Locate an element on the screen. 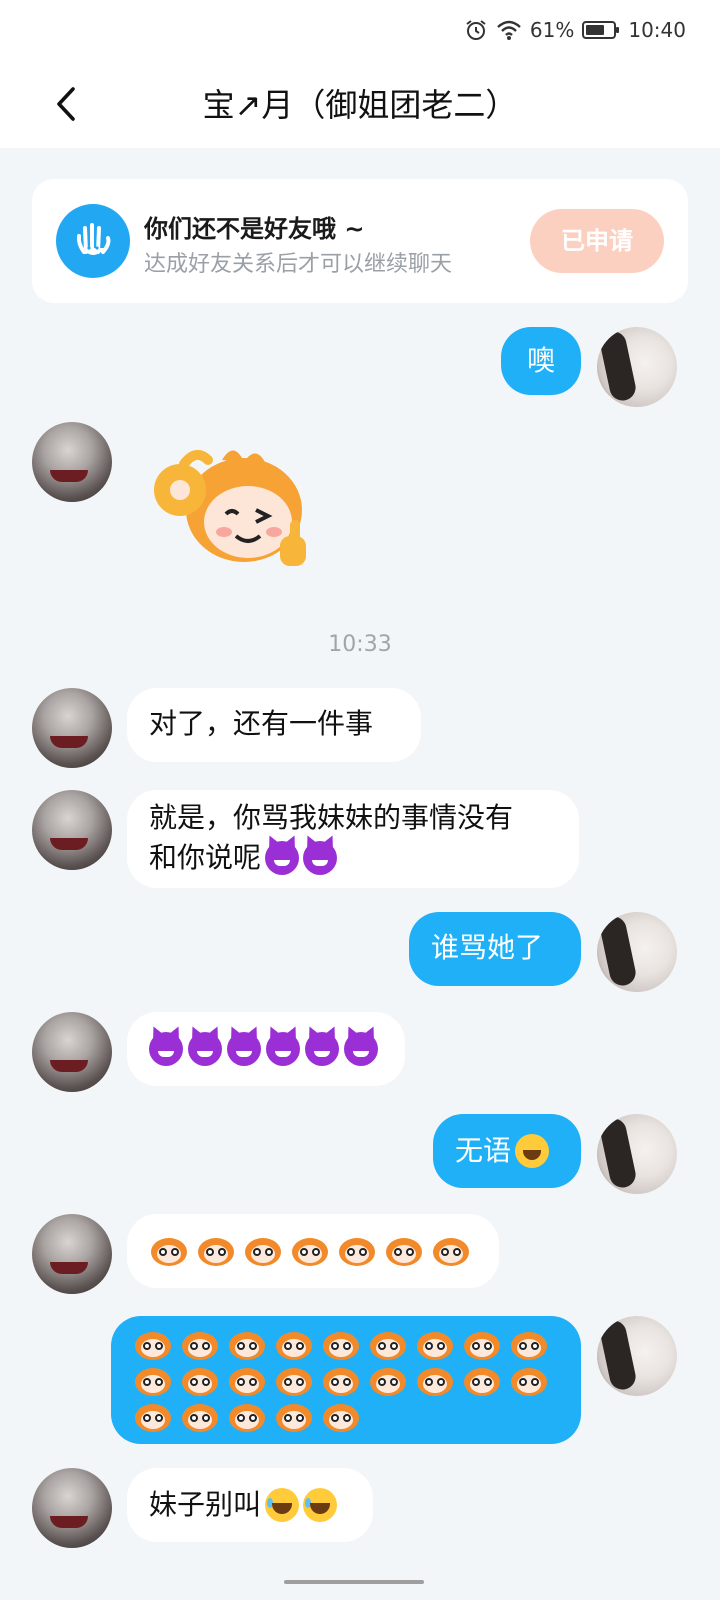  message-text: 妹子别叫 is located at coordinates (205, 1504).